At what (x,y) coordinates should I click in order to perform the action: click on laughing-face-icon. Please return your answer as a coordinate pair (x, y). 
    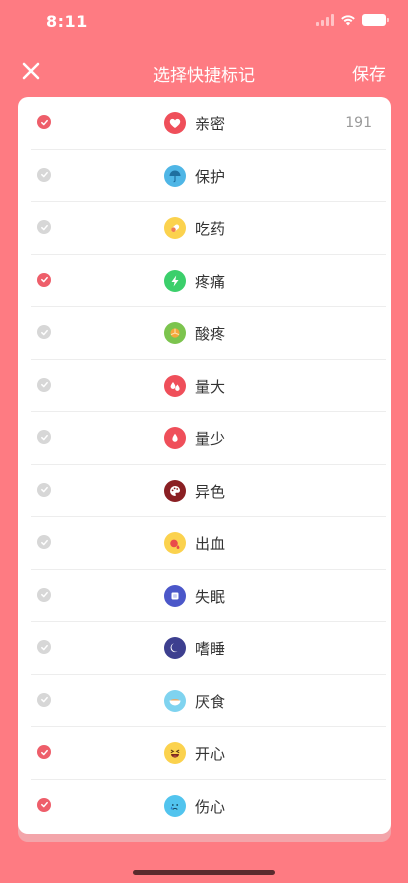
    Looking at the image, I should click on (175, 753).